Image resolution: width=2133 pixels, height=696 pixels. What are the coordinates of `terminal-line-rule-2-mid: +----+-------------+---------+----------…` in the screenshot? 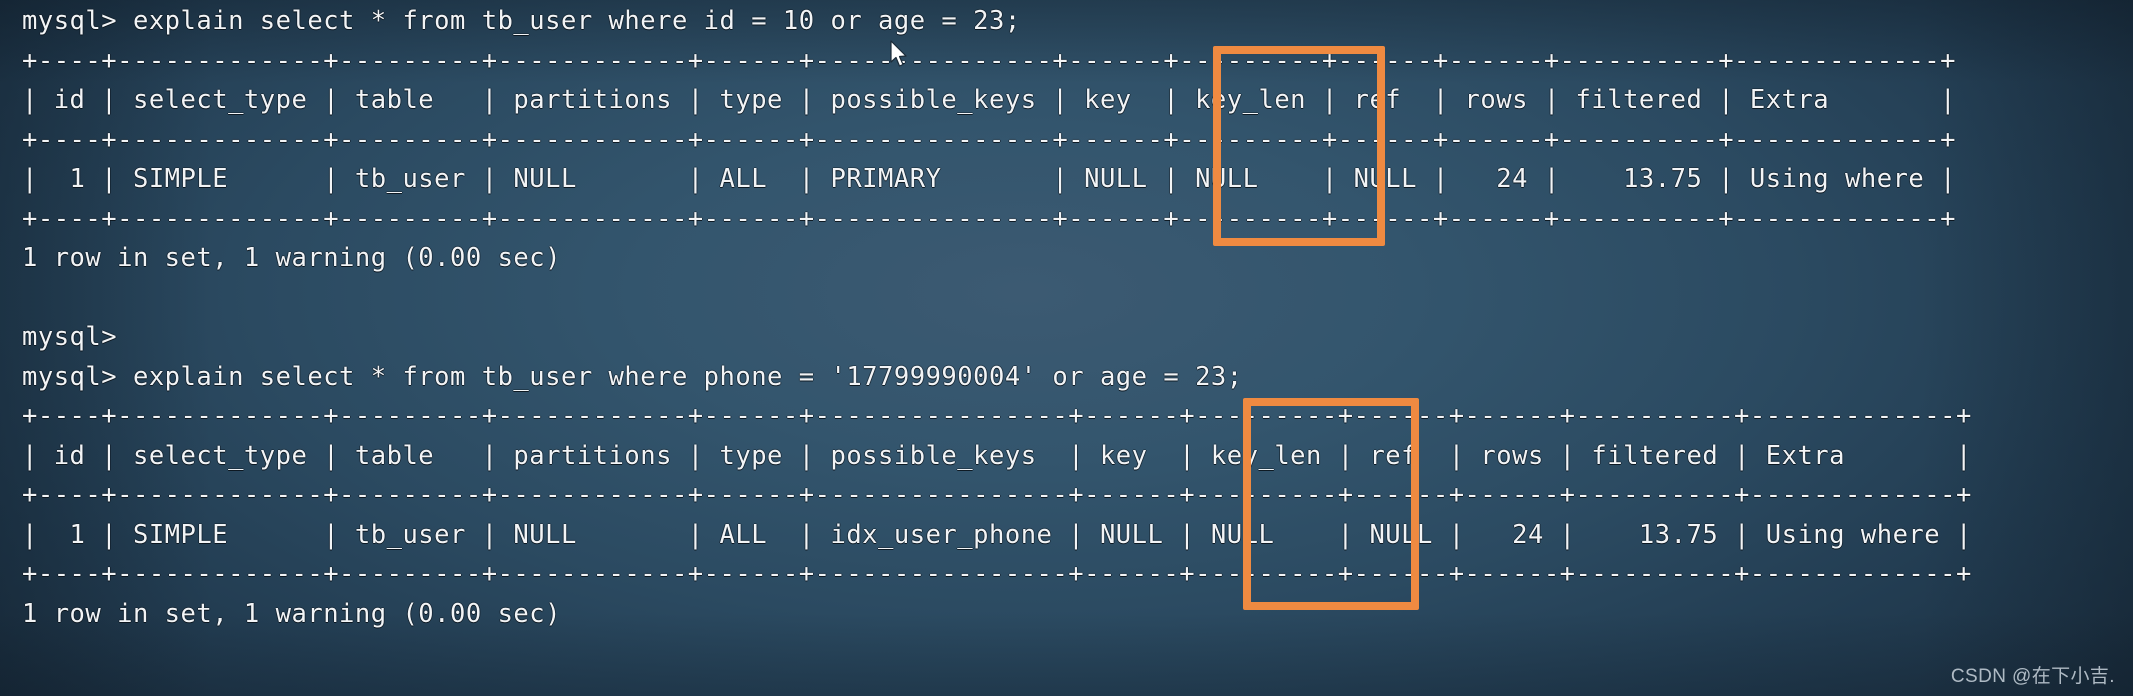 It's located at (997, 495).